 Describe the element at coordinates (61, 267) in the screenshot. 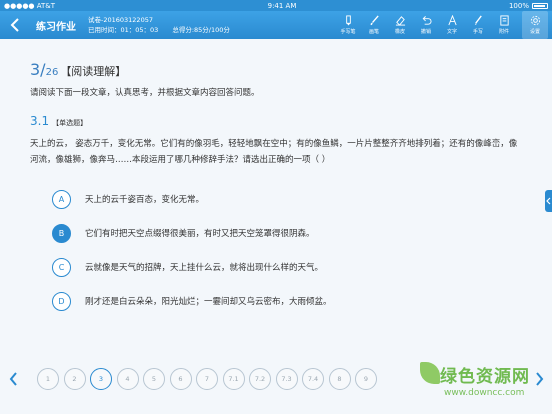

I see `option-letter: C` at that location.